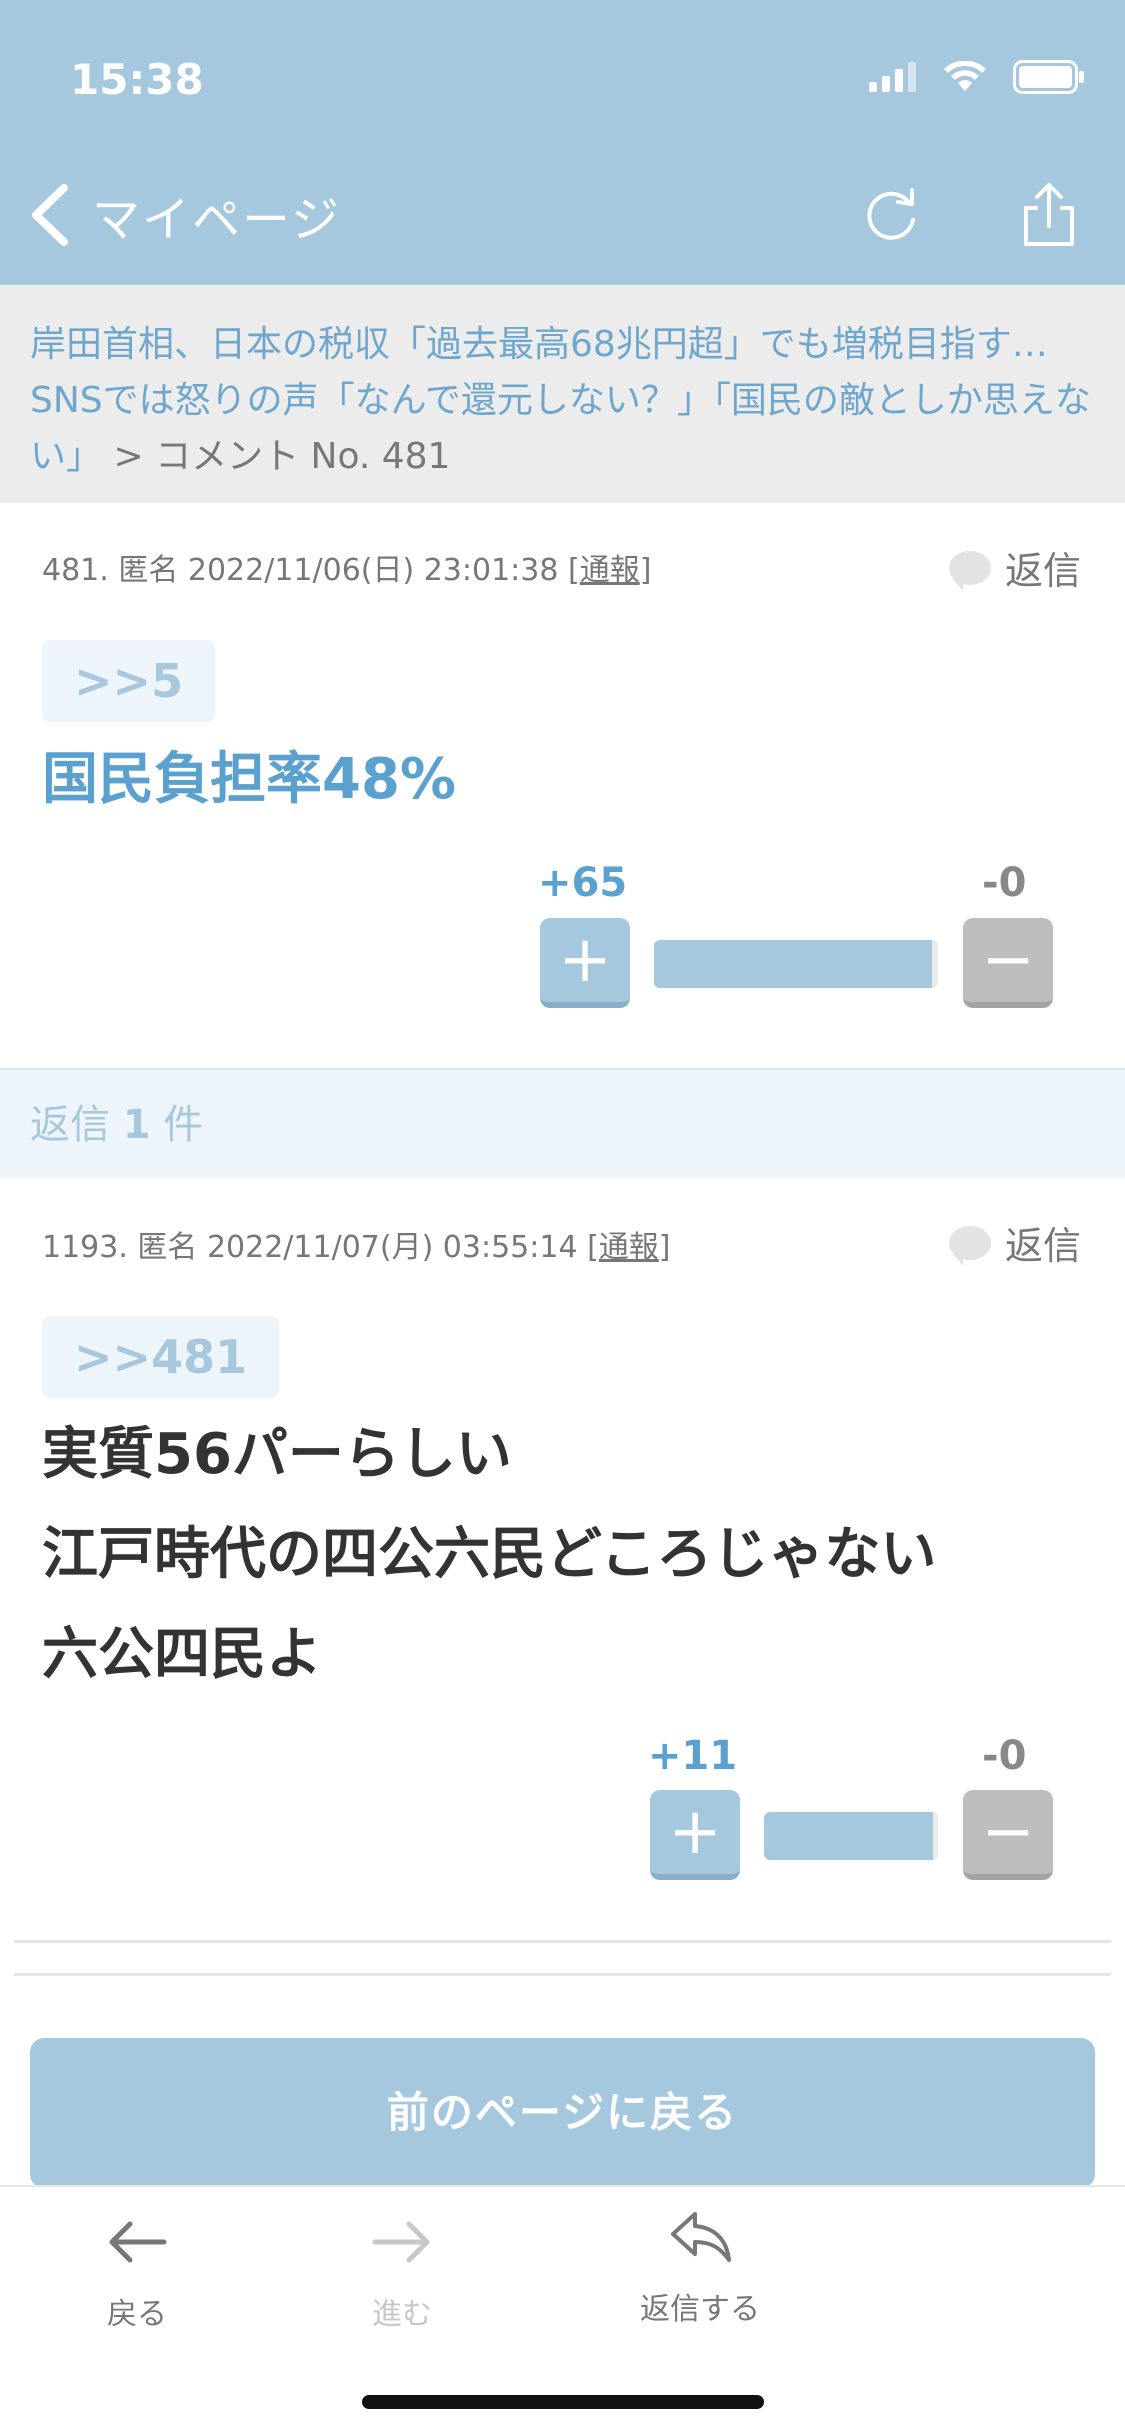  I want to click on comment-meta-text: 481. 匿名 2022/11/06(日) 23:01:38 [, so click(311, 570).